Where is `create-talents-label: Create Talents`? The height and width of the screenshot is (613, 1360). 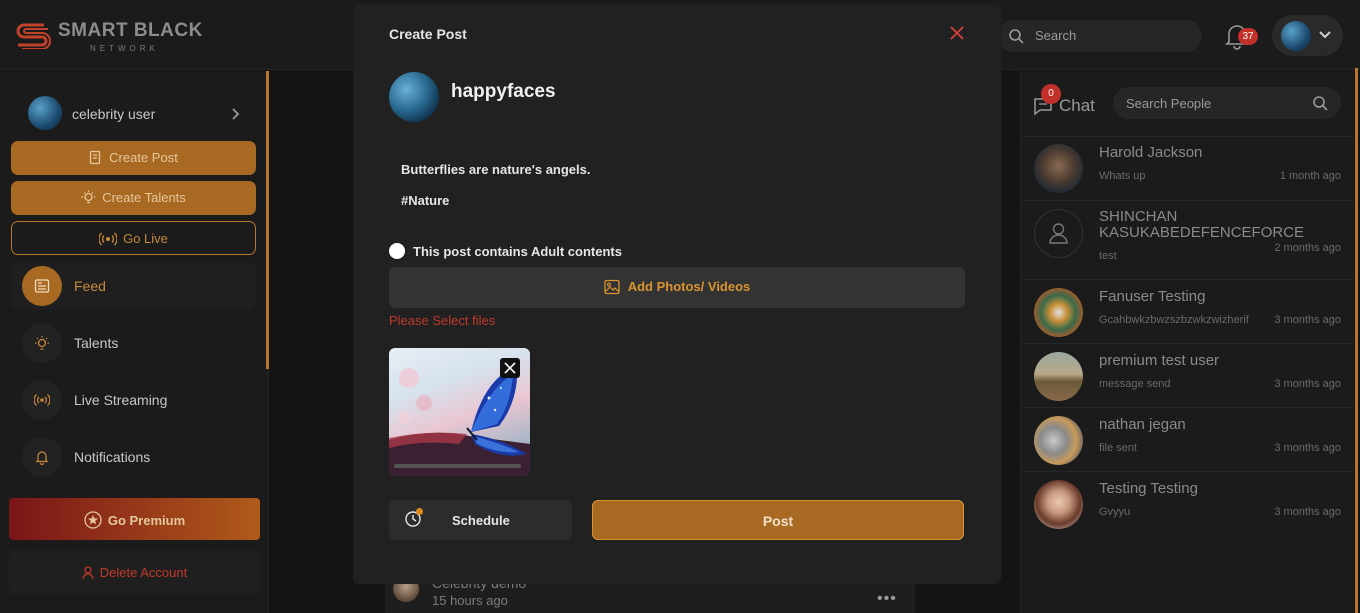 create-talents-label: Create Talents is located at coordinates (144, 197).